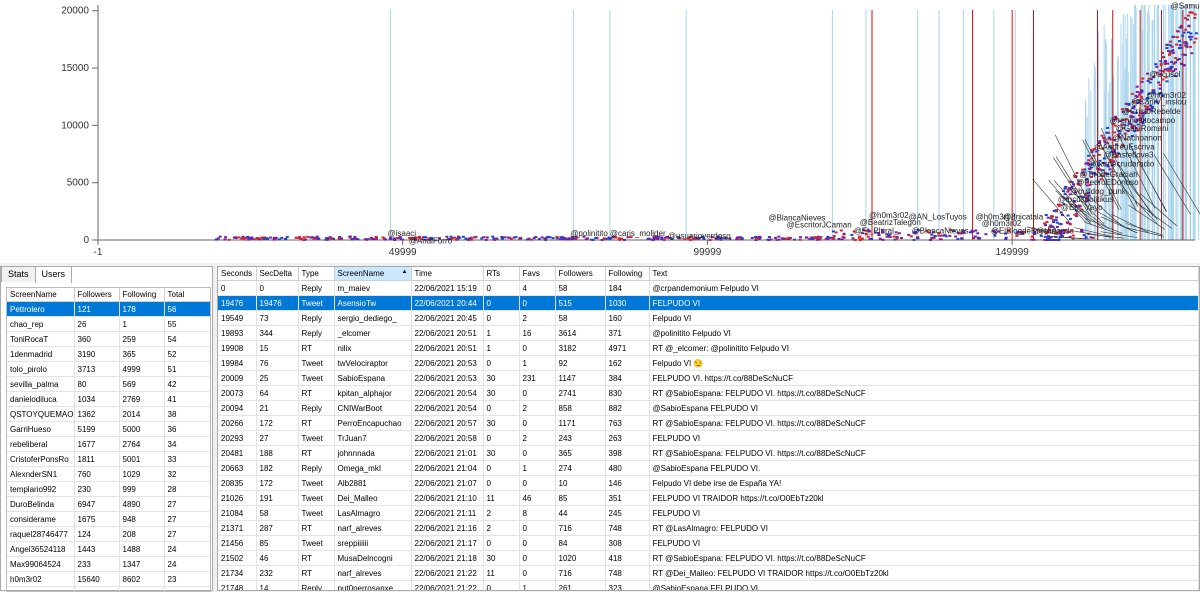 The width and height of the screenshot is (1200, 592). What do you see at coordinates (277, 483) in the screenshot?
I see `tweet-cell: 172` at bounding box center [277, 483].